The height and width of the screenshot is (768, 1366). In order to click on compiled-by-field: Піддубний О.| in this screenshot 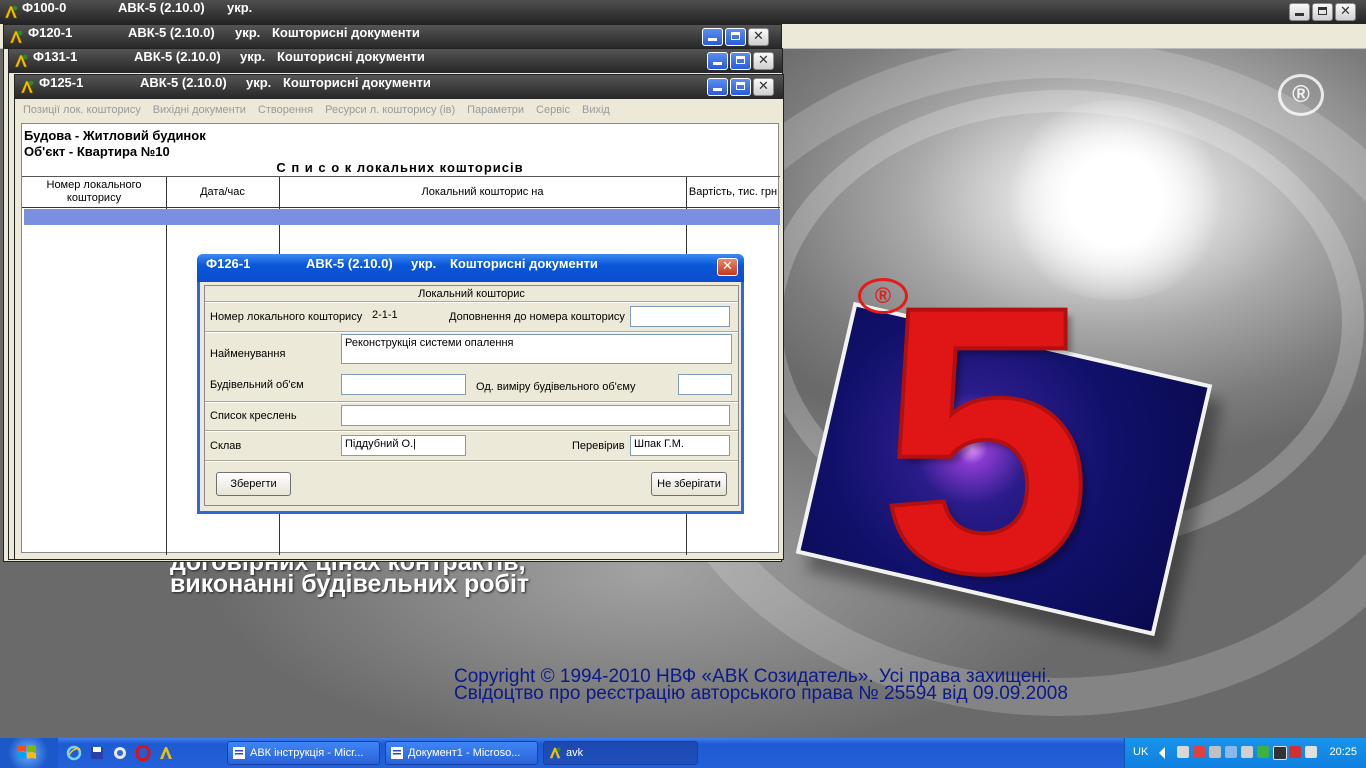, I will do `click(403, 445)`.